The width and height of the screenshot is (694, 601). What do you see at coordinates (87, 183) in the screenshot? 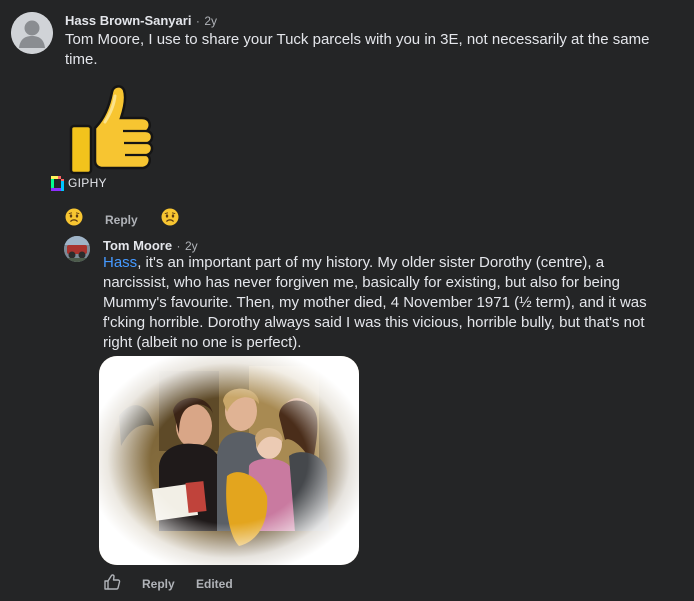
I see `giphy-label: GIPHY` at bounding box center [87, 183].